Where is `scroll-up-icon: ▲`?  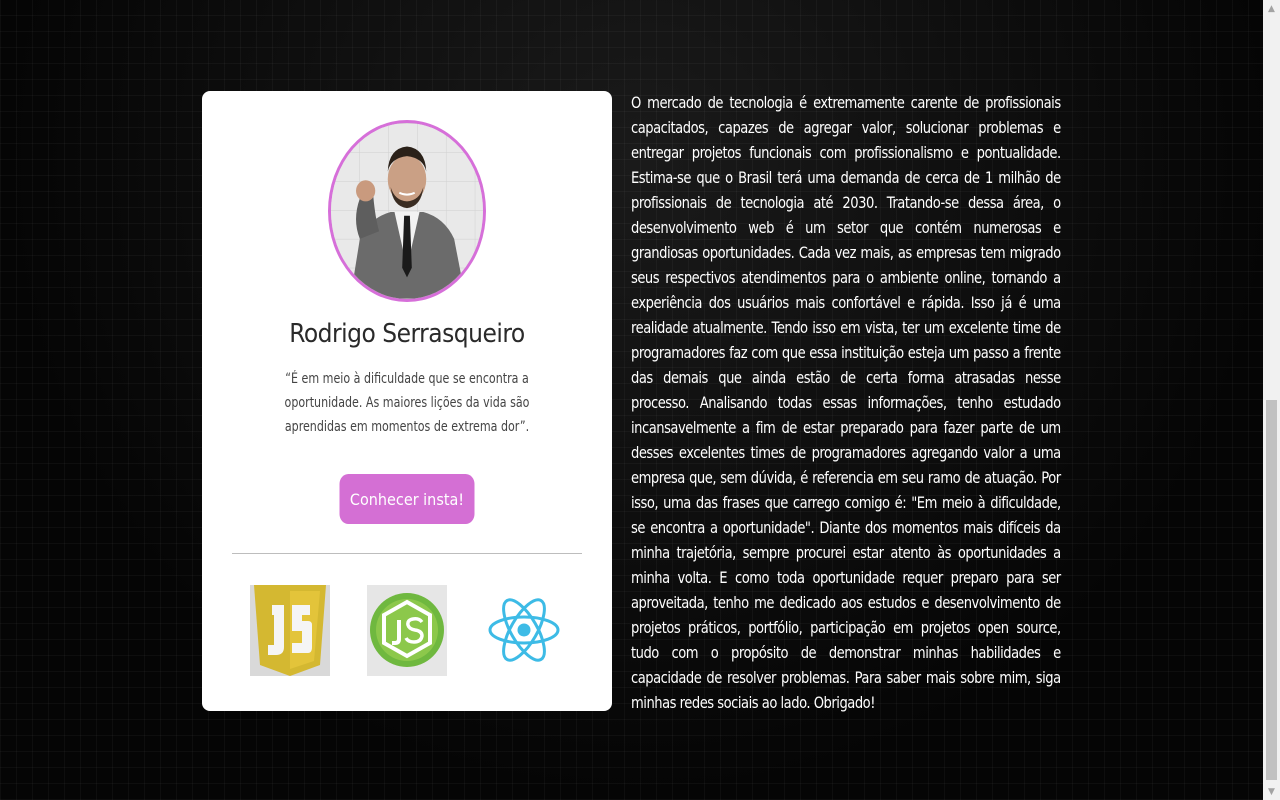 scroll-up-icon: ▲ is located at coordinates (1271, 8).